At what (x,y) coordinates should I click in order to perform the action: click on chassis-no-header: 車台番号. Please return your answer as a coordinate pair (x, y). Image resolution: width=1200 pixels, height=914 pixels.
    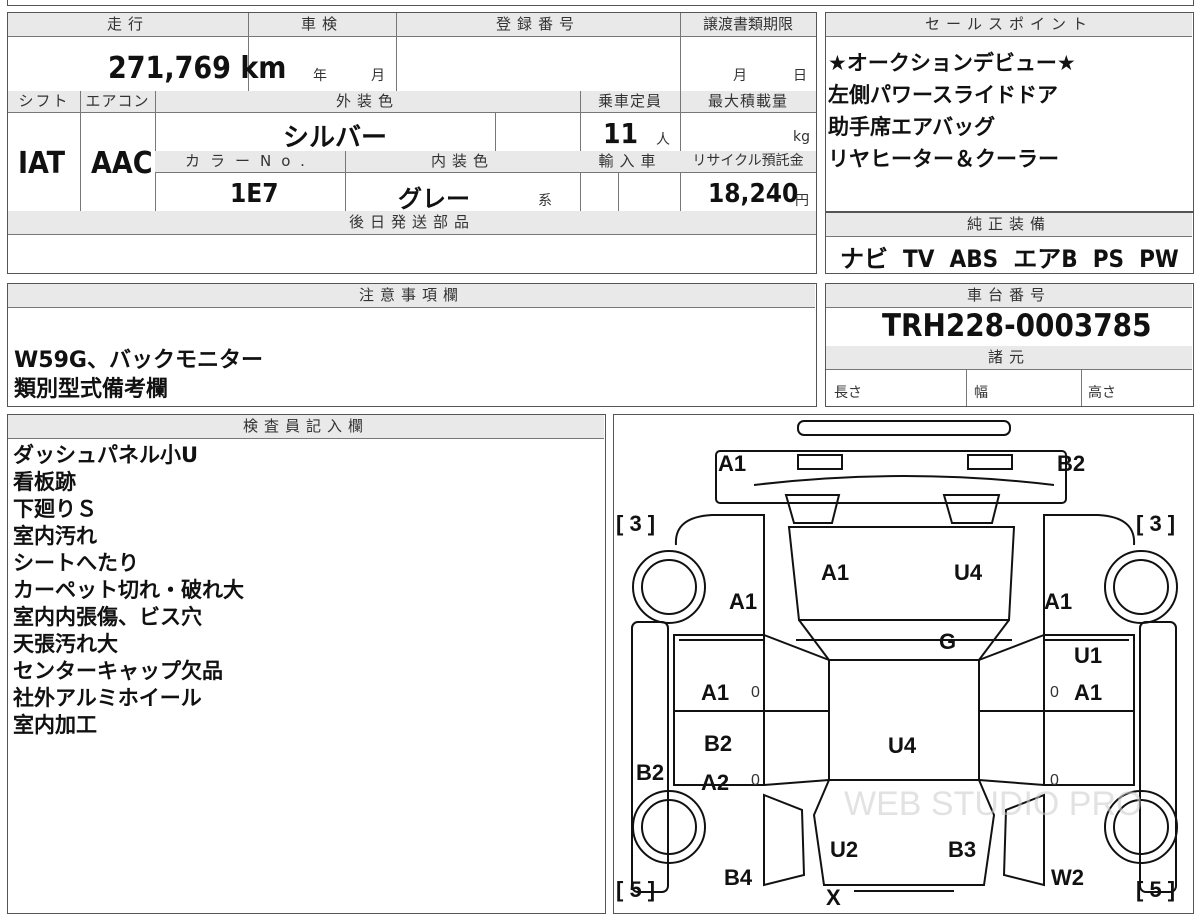
    Looking at the image, I should click on (1009, 296).